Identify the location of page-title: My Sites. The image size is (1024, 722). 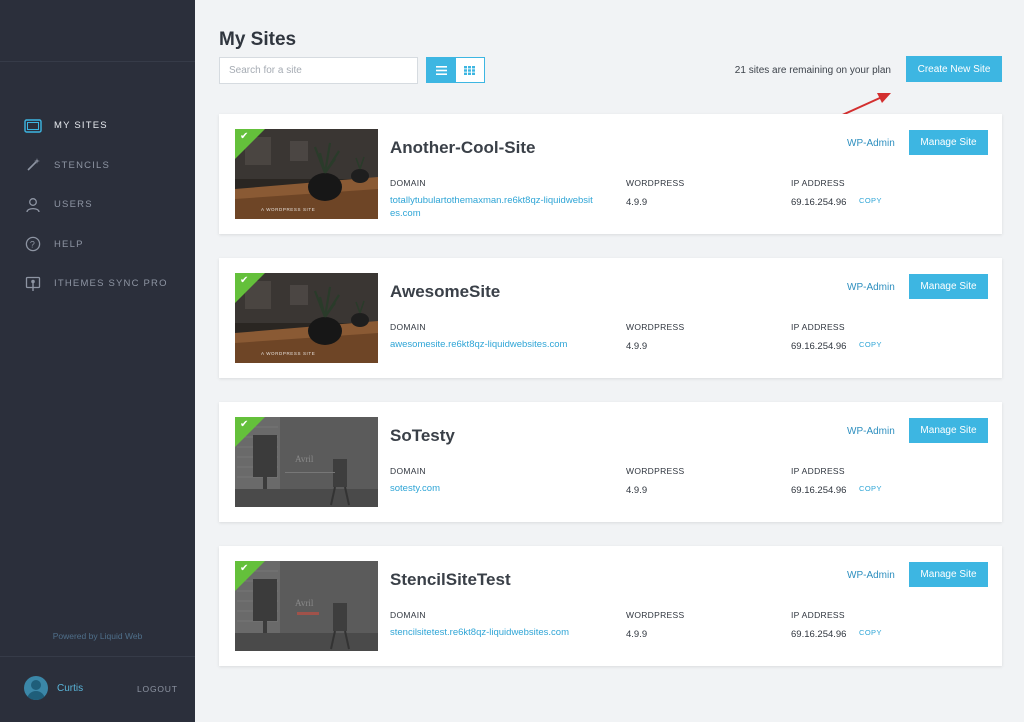
(258, 39).